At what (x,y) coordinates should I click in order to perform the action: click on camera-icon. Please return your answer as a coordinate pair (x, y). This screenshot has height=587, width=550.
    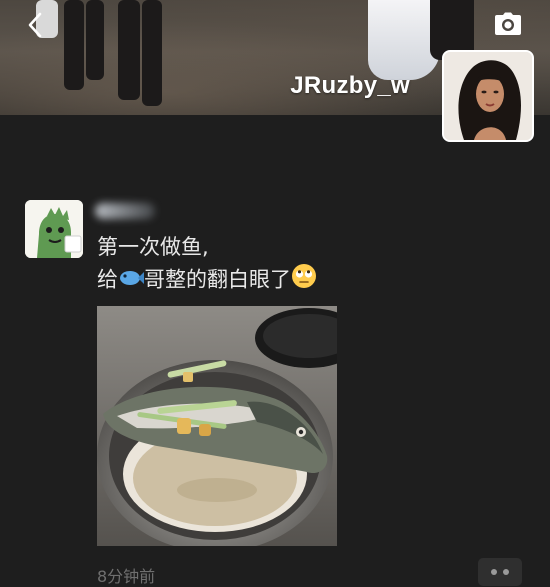
    Looking at the image, I should click on (508, 23).